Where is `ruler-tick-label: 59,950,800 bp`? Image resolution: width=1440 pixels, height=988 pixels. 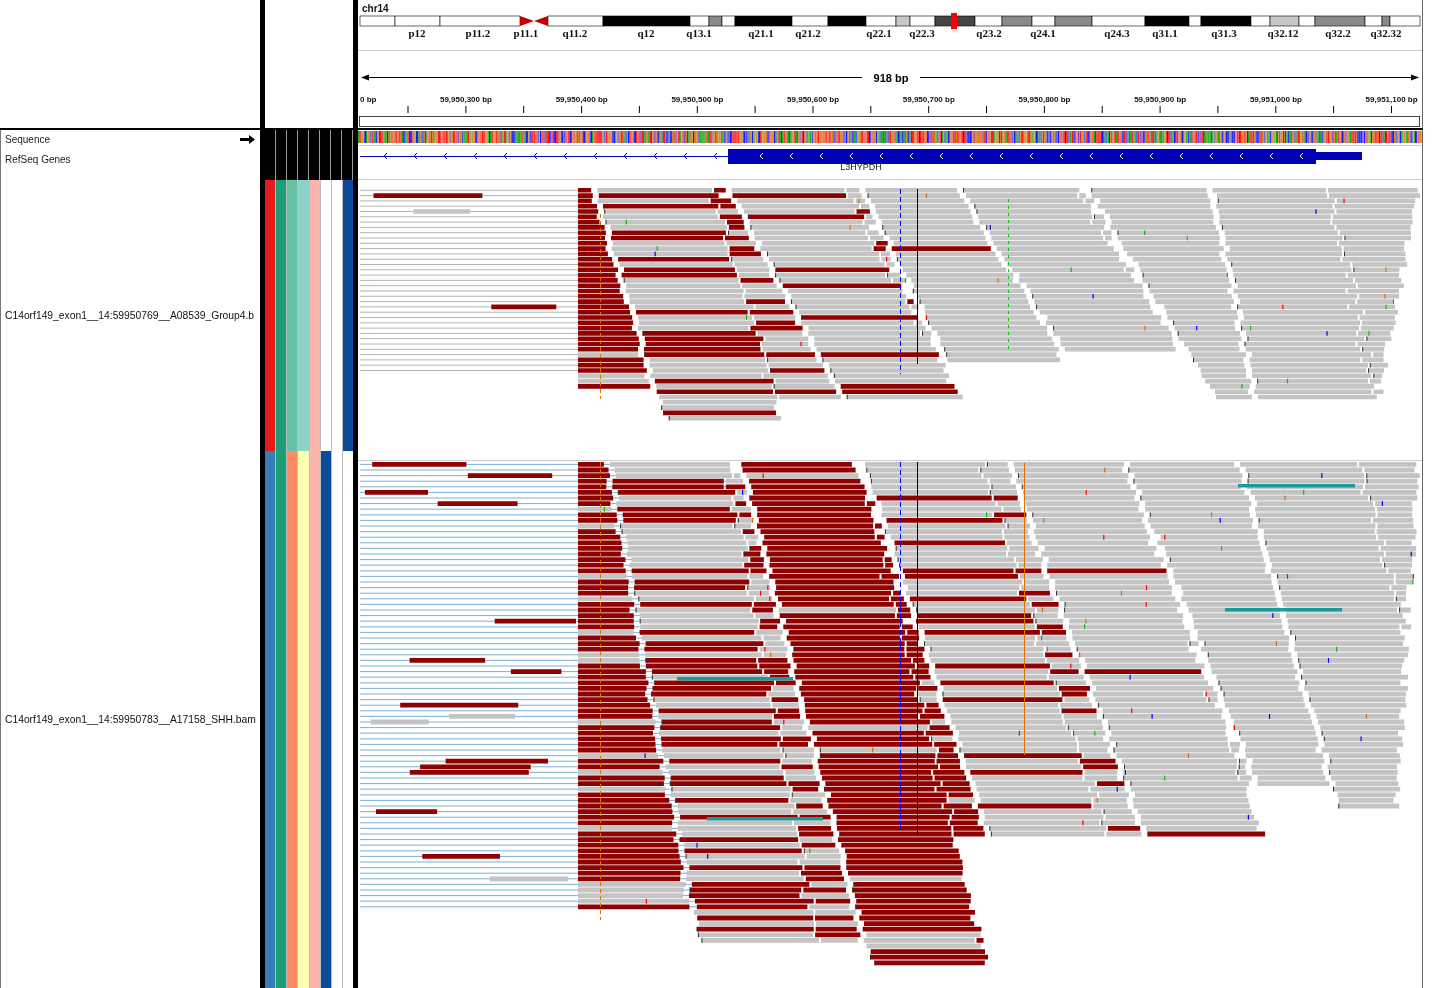
ruler-tick-label: 59,950,800 bp is located at coordinates (1044, 99).